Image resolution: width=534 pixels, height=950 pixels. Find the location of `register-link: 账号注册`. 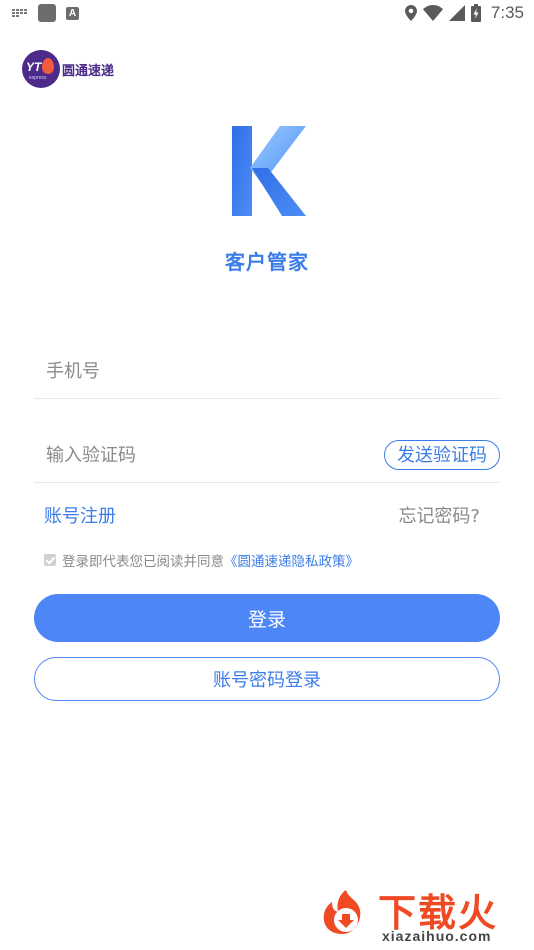

register-link: 账号注册 is located at coordinates (80, 515).